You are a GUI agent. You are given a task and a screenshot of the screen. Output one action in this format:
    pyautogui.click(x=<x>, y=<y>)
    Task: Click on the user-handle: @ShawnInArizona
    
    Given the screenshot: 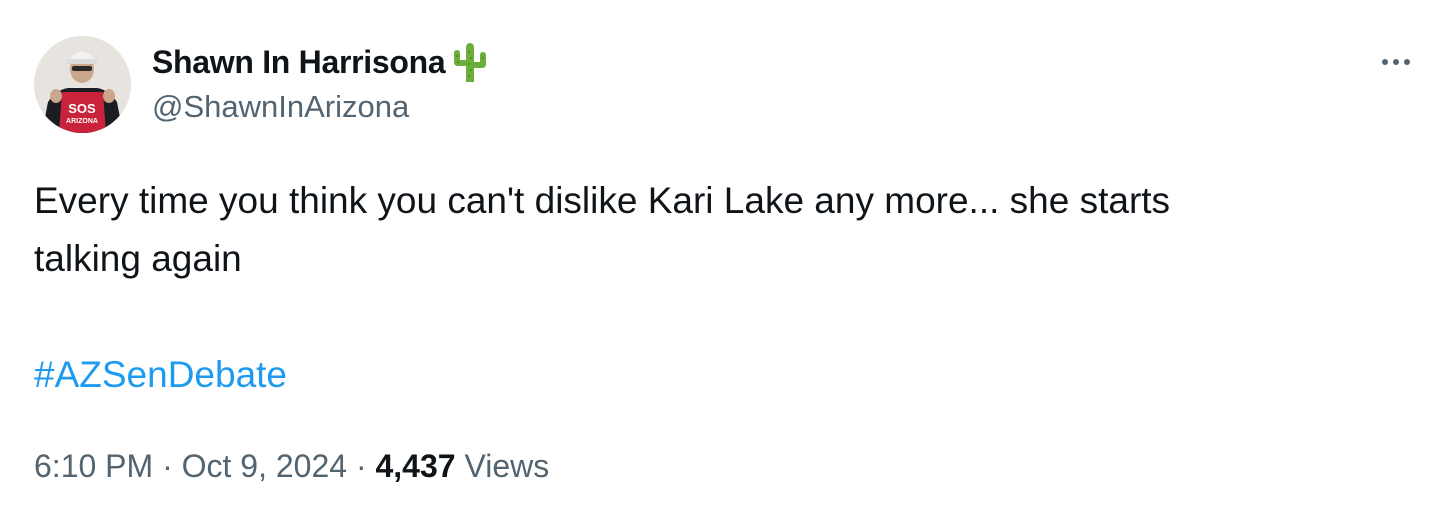 What is the action you would take?
    pyautogui.click(x=280, y=107)
    